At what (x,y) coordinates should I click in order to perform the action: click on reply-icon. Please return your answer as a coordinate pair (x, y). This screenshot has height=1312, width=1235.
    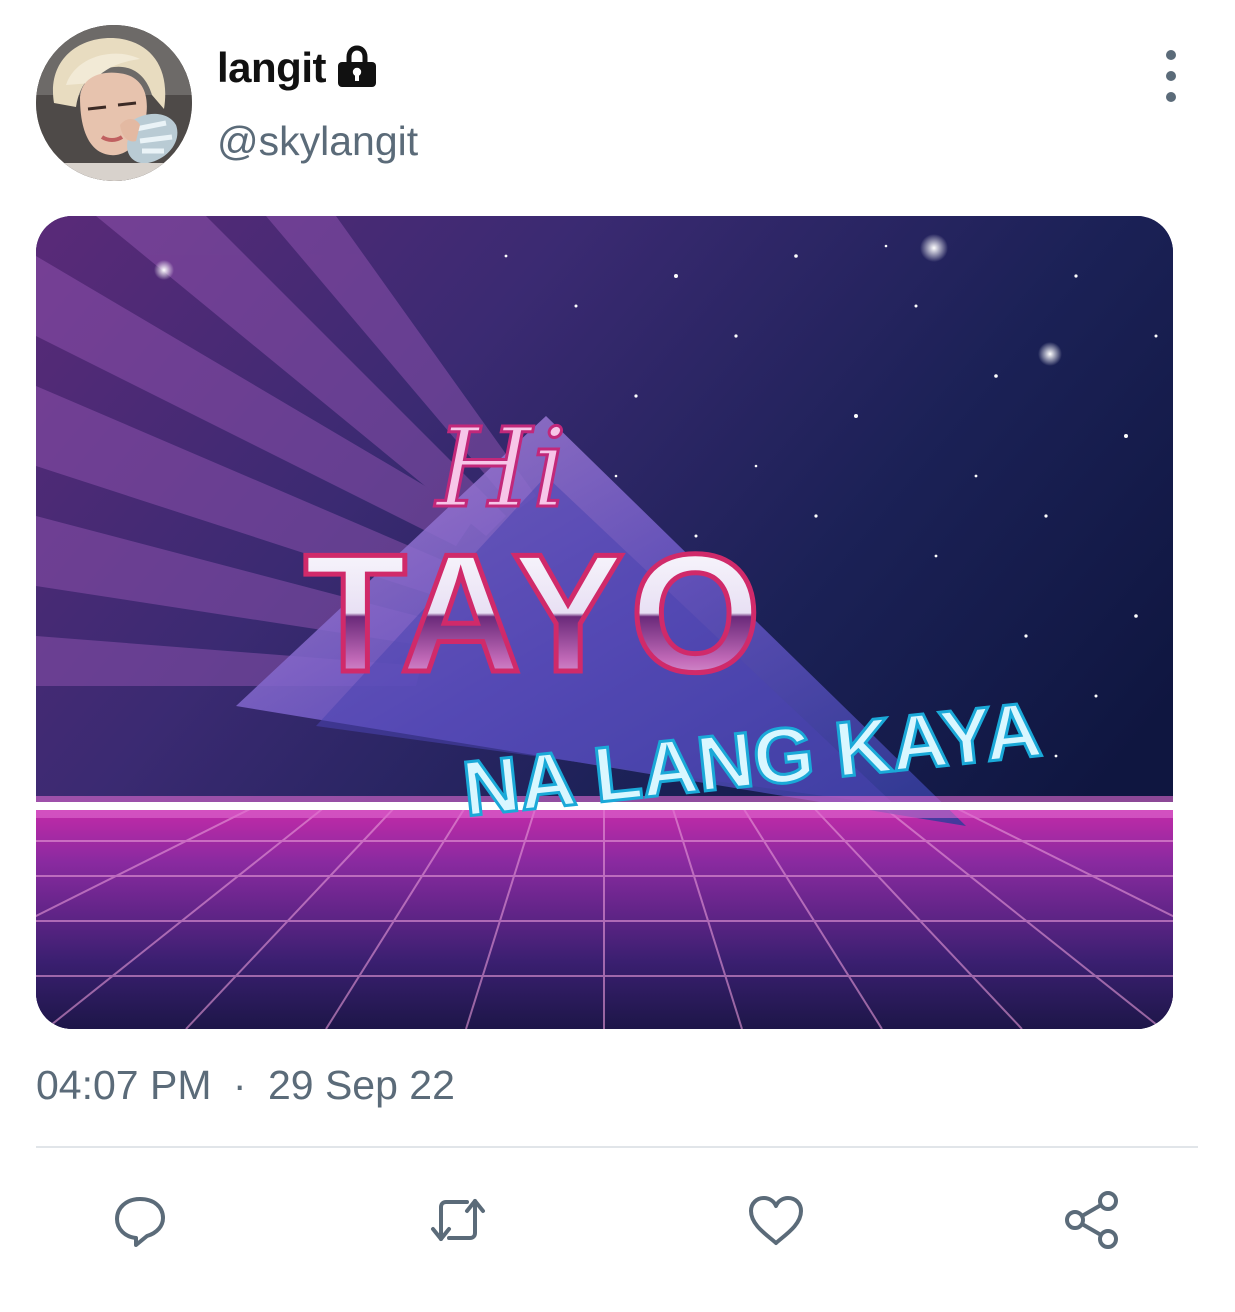
    Looking at the image, I should click on (140, 1222).